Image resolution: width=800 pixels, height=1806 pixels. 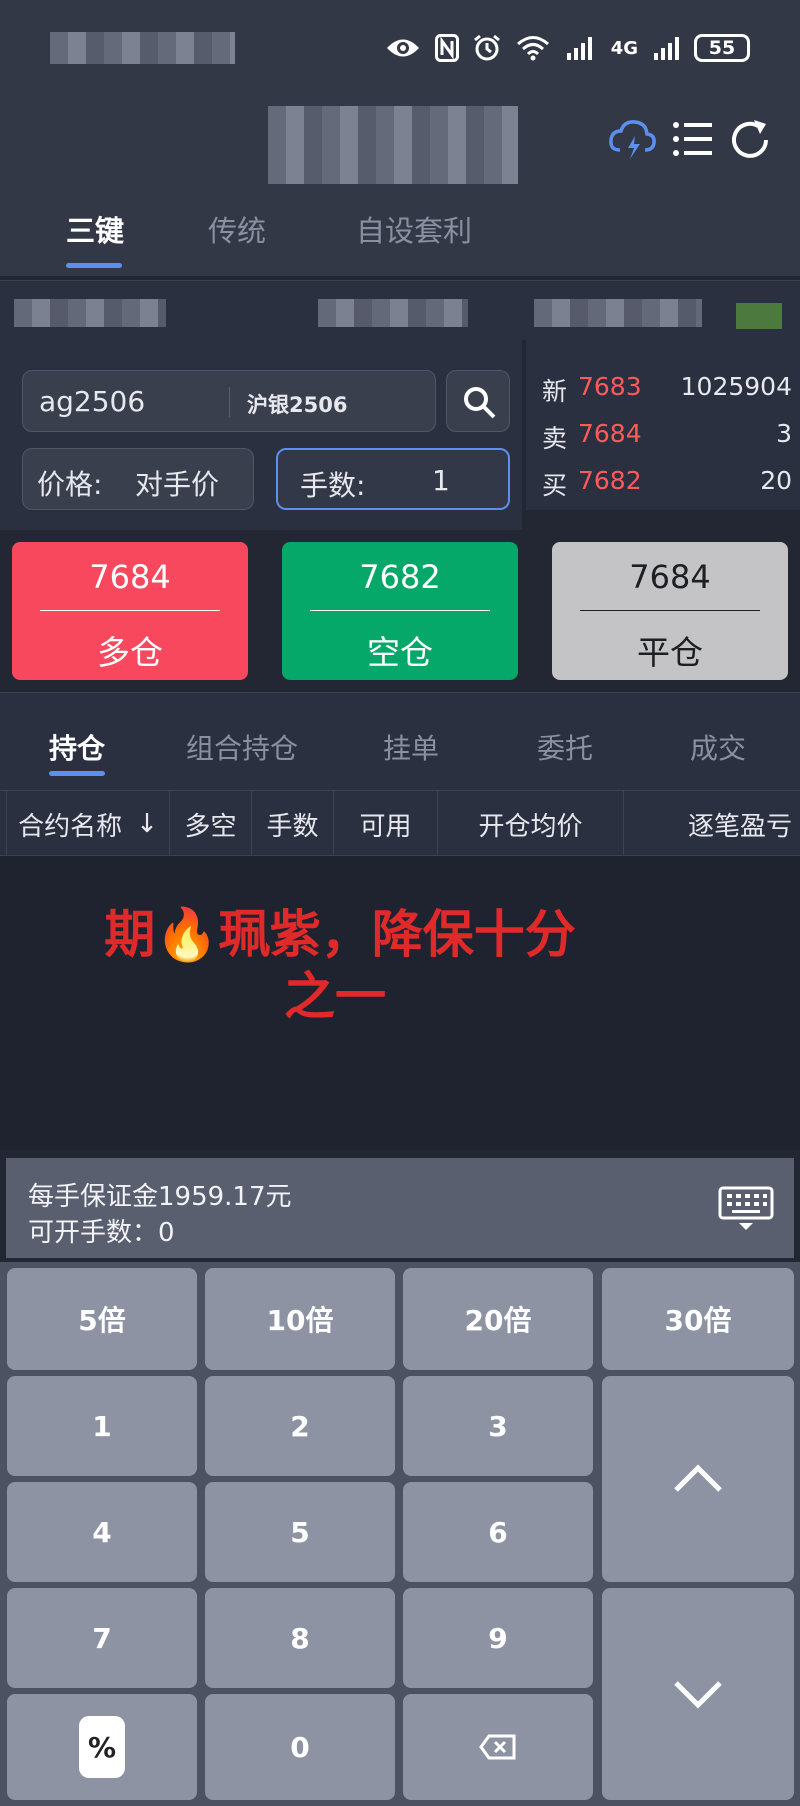 I want to click on price-value: 对手价, so click(x=177, y=484).